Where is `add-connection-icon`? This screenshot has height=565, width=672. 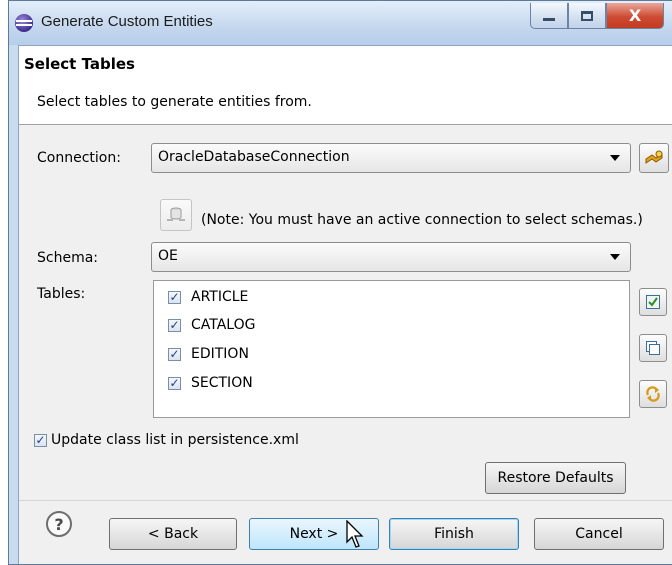 add-connection-icon is located at coordinates (654, 157).